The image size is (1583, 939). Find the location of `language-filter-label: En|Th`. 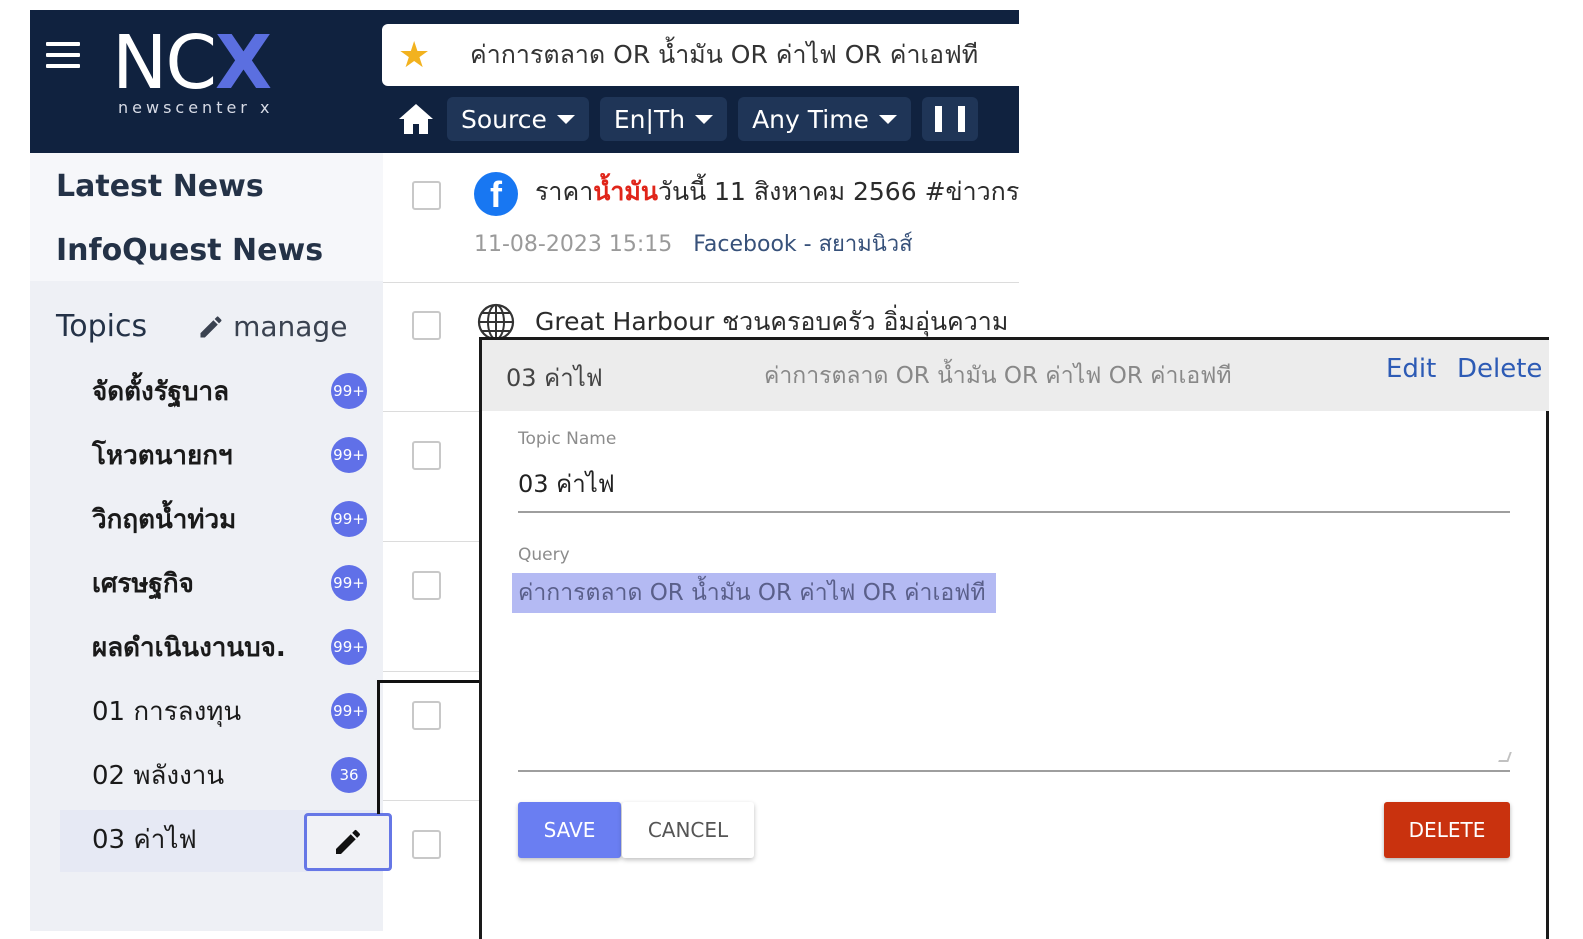

language-filter-label: En|Th is located at coordinates (649, 119).